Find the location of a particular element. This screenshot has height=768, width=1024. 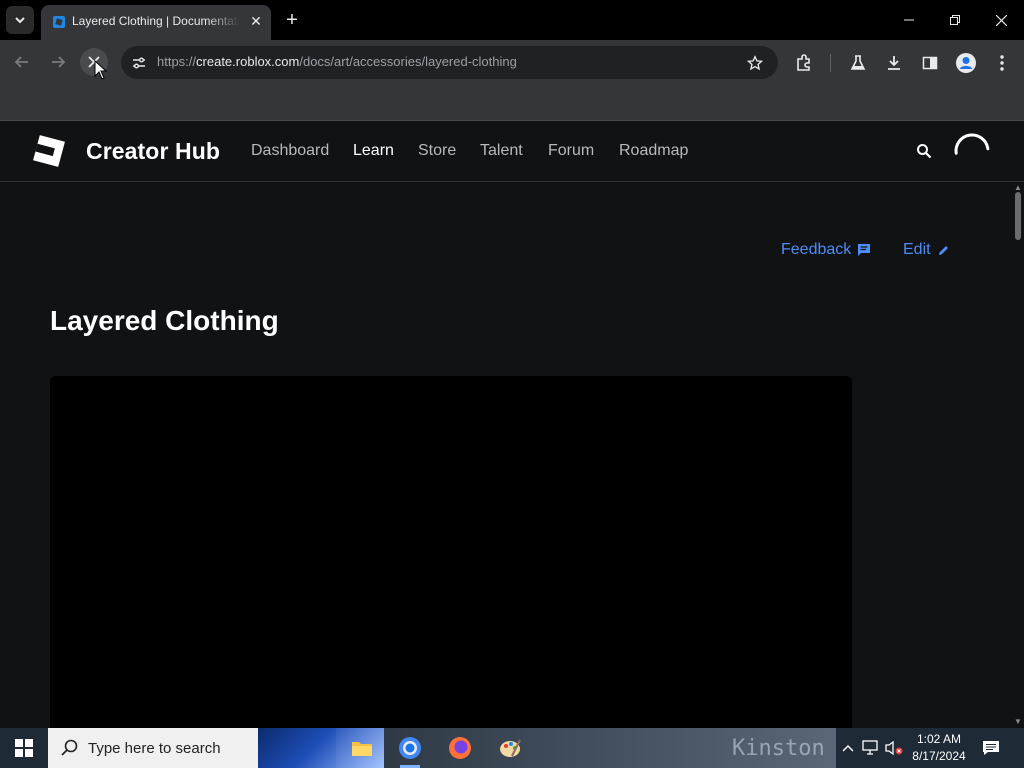

nav-forum: Forum is located at coordinates (571, 151).